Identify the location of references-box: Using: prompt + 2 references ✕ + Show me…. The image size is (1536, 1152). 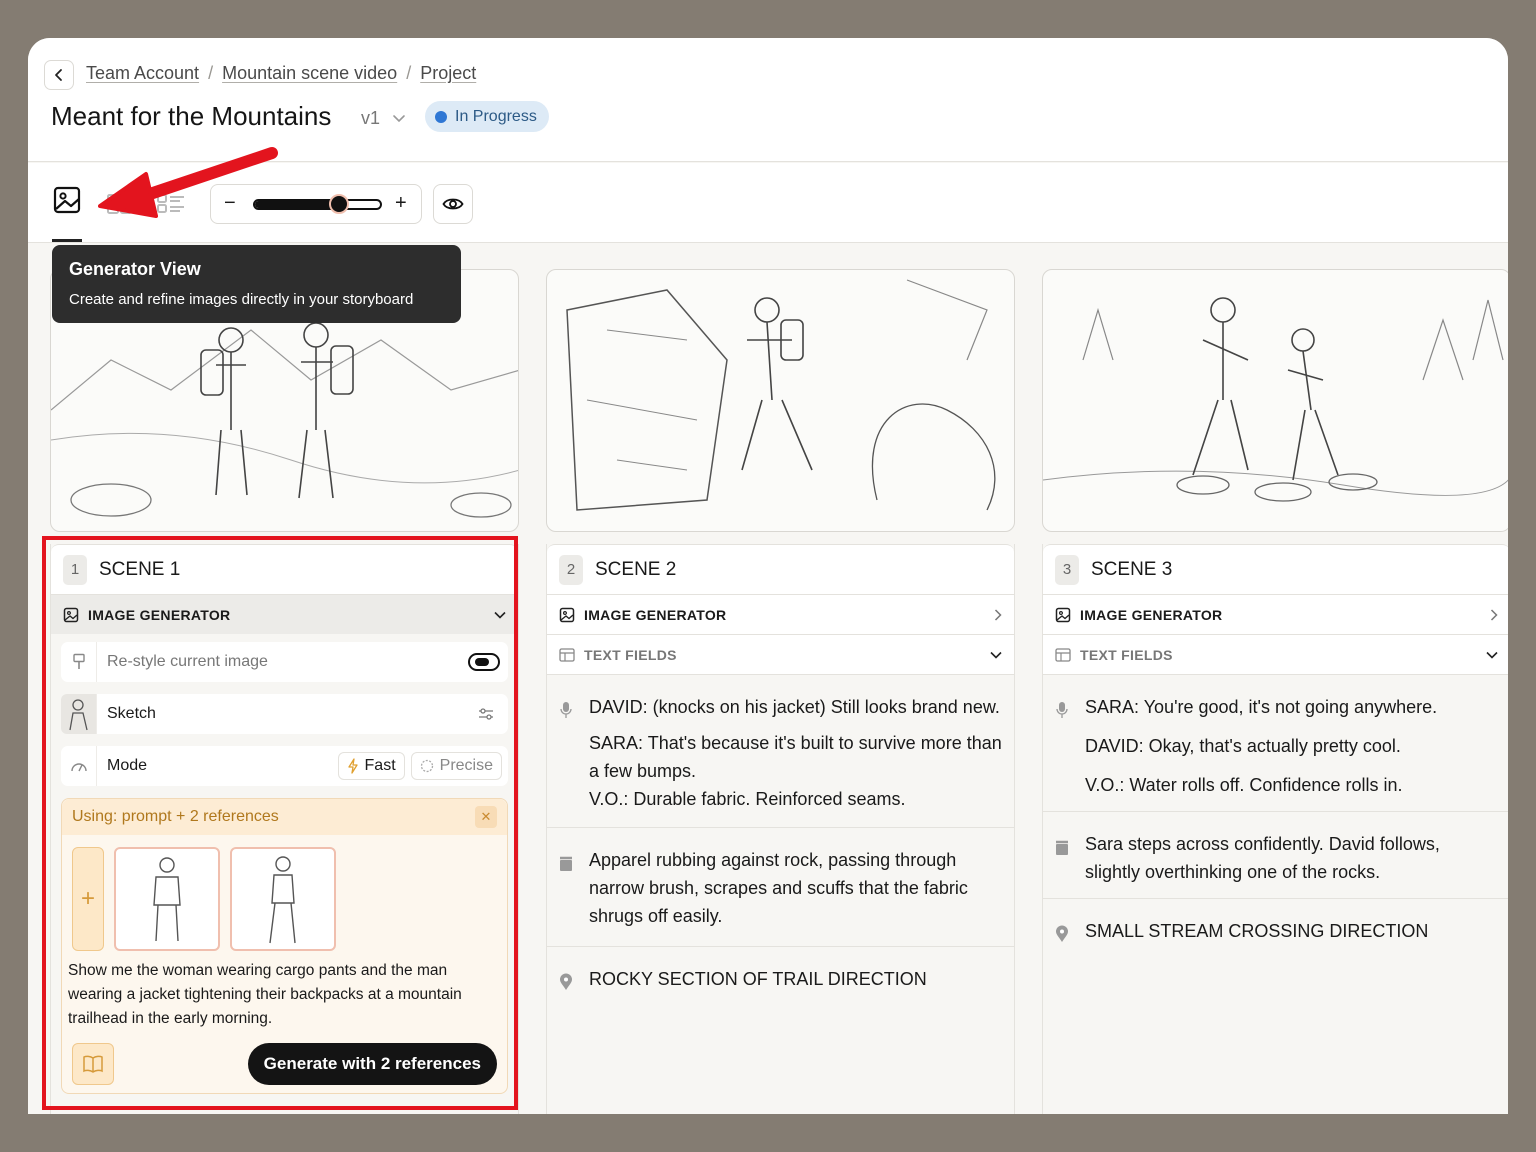
(284, 946).